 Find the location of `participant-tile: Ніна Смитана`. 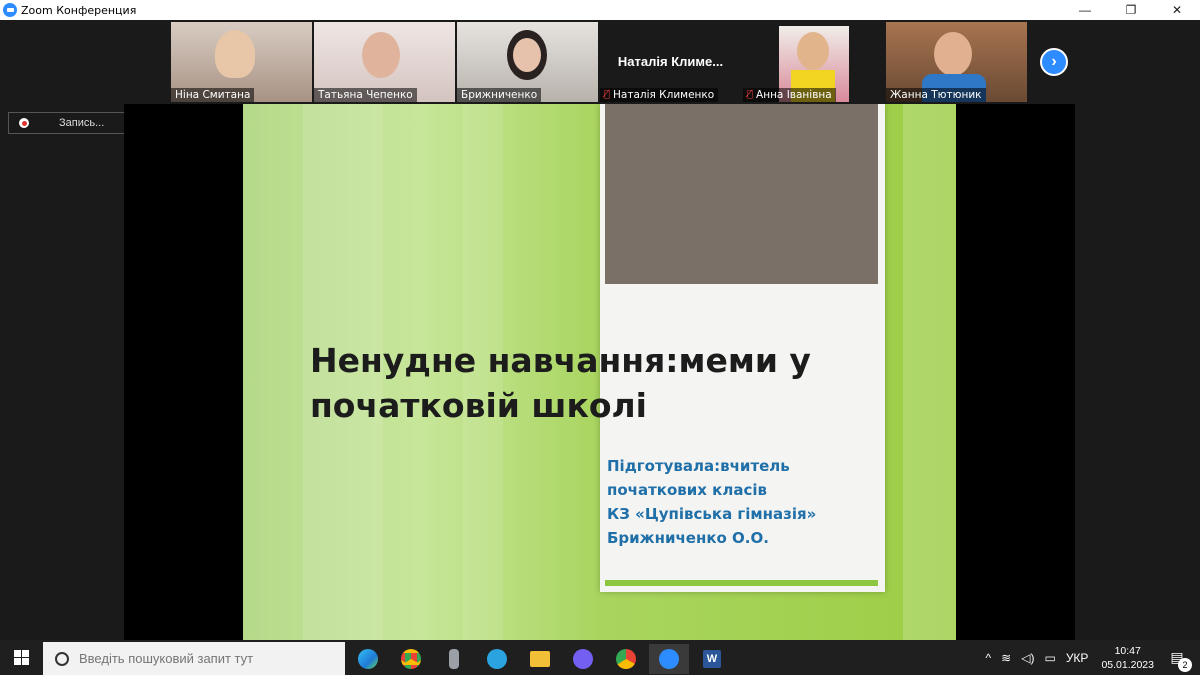

participant-tile: Ніна Смитана is located at coordinates (241, 62).